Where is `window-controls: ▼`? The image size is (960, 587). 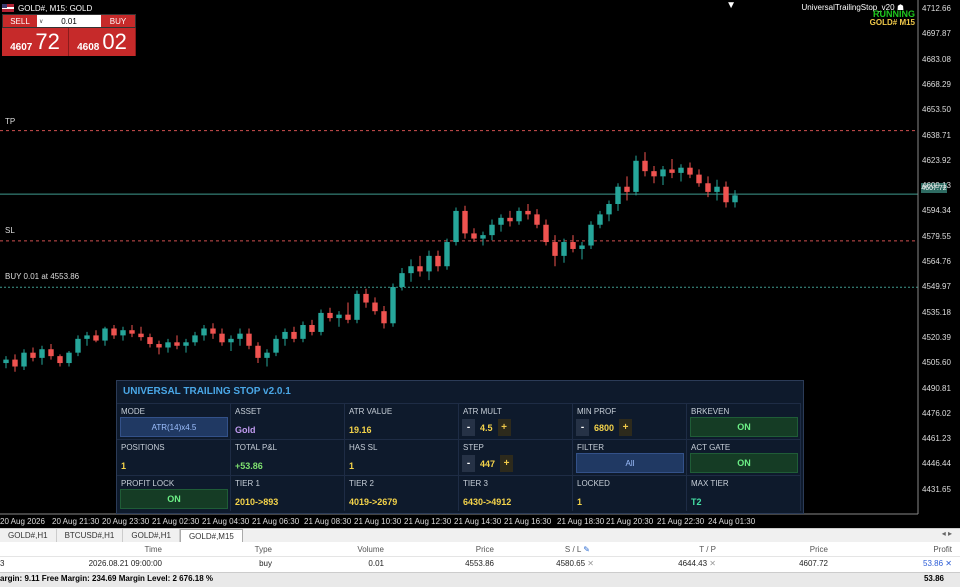 window-controls: ▼ is located at coordinates (731, 5).